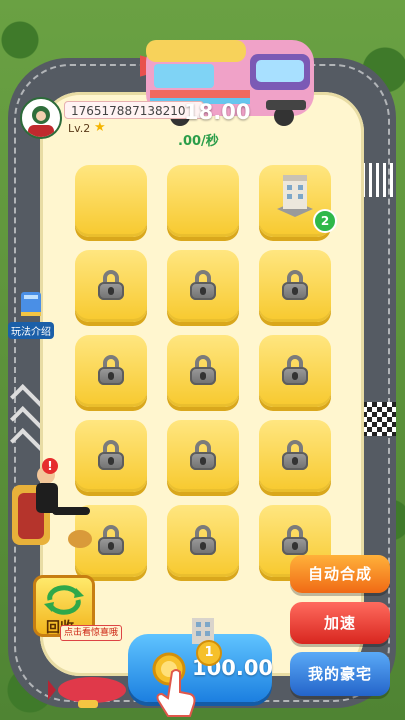  What do you see at coordinates (340, 674) in the screenshot?
I see `my-mansion-button: 我的豪宅` at bounding box center [340, 674].